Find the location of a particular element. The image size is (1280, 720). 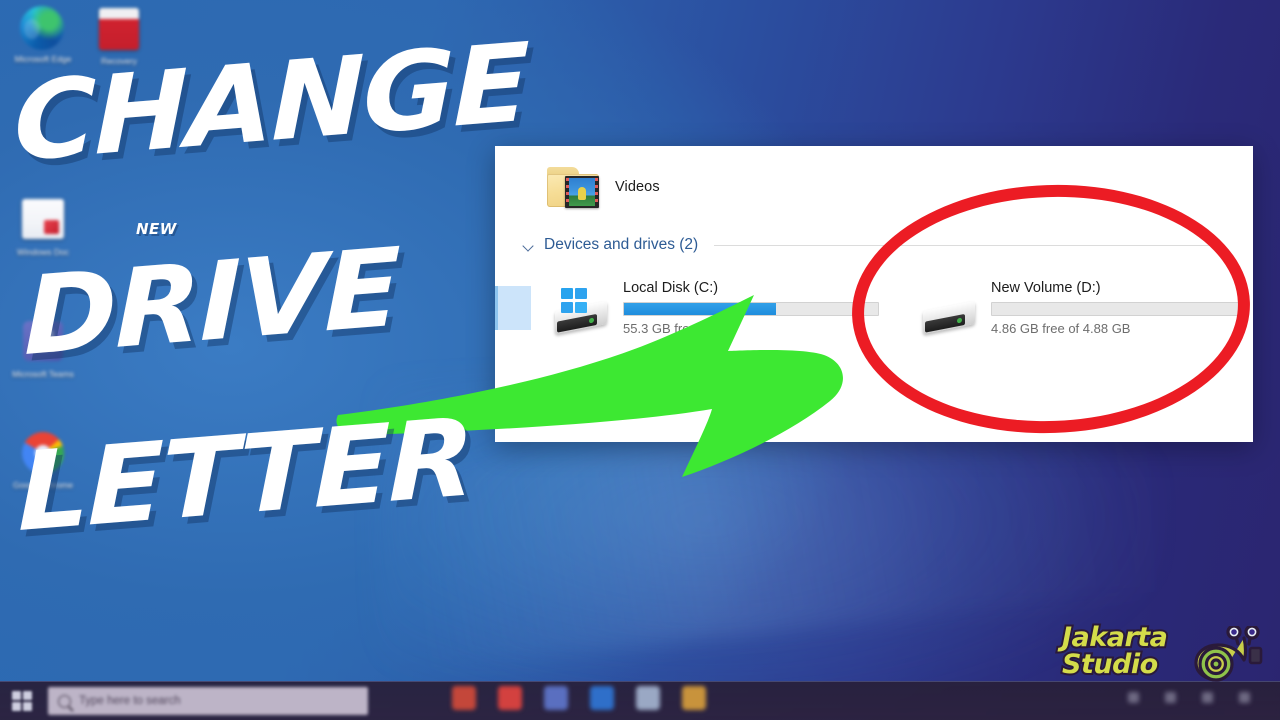

quick-access-label: Videos is located at coordinates (637, 187).